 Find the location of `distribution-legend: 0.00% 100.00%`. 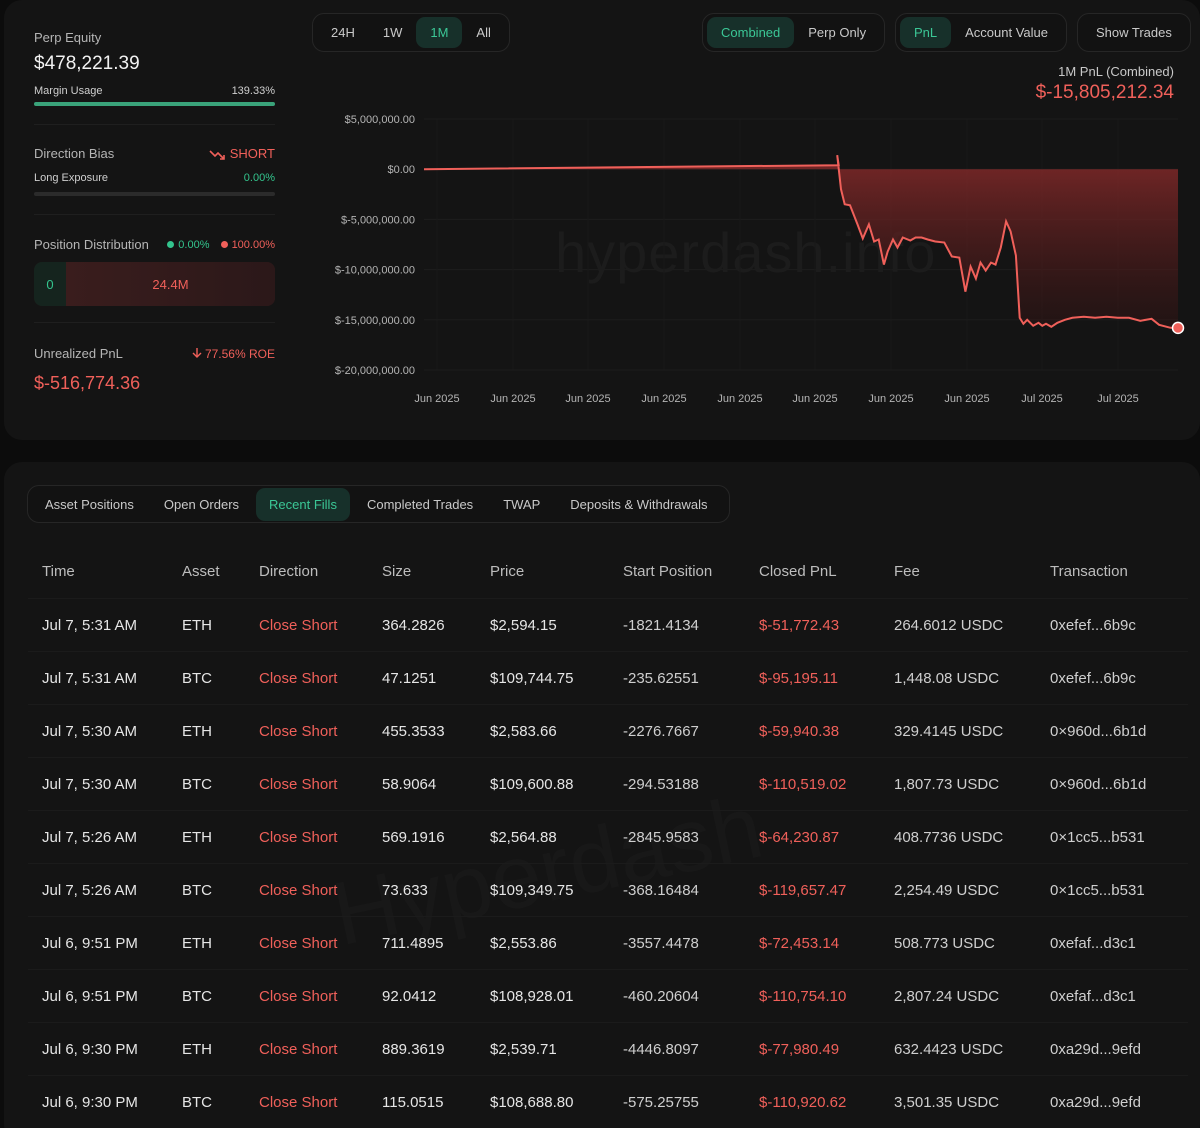

distribution-legend: 0.00% 100.00% is located at coordinates (221, 245).